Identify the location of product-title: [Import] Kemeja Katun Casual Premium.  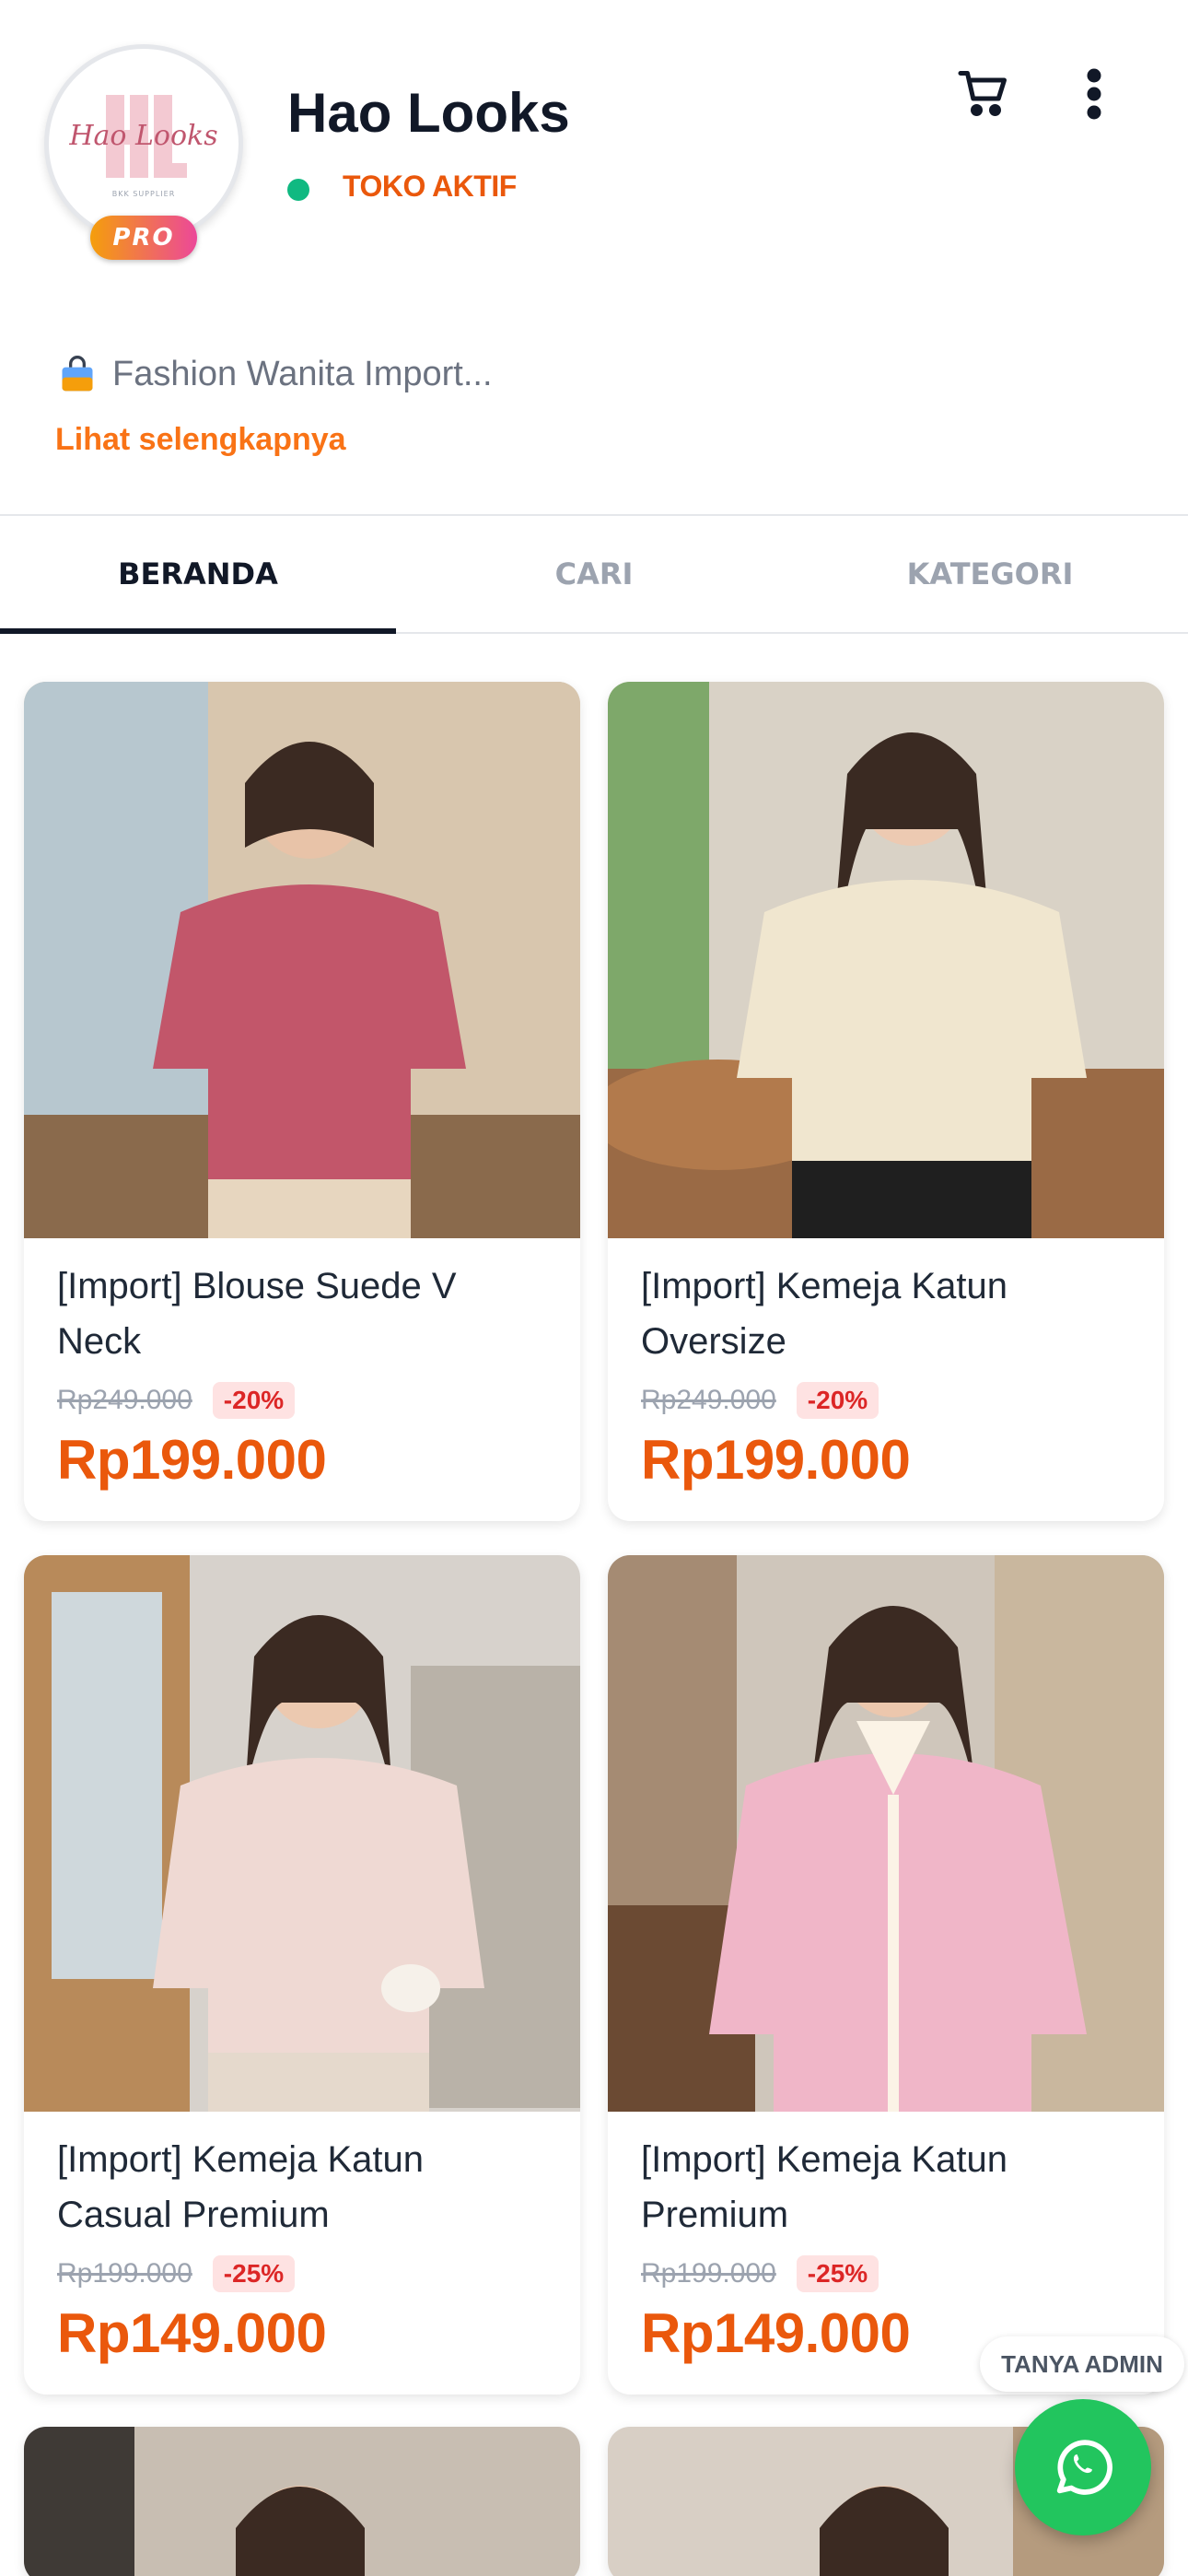
(240, 2187).